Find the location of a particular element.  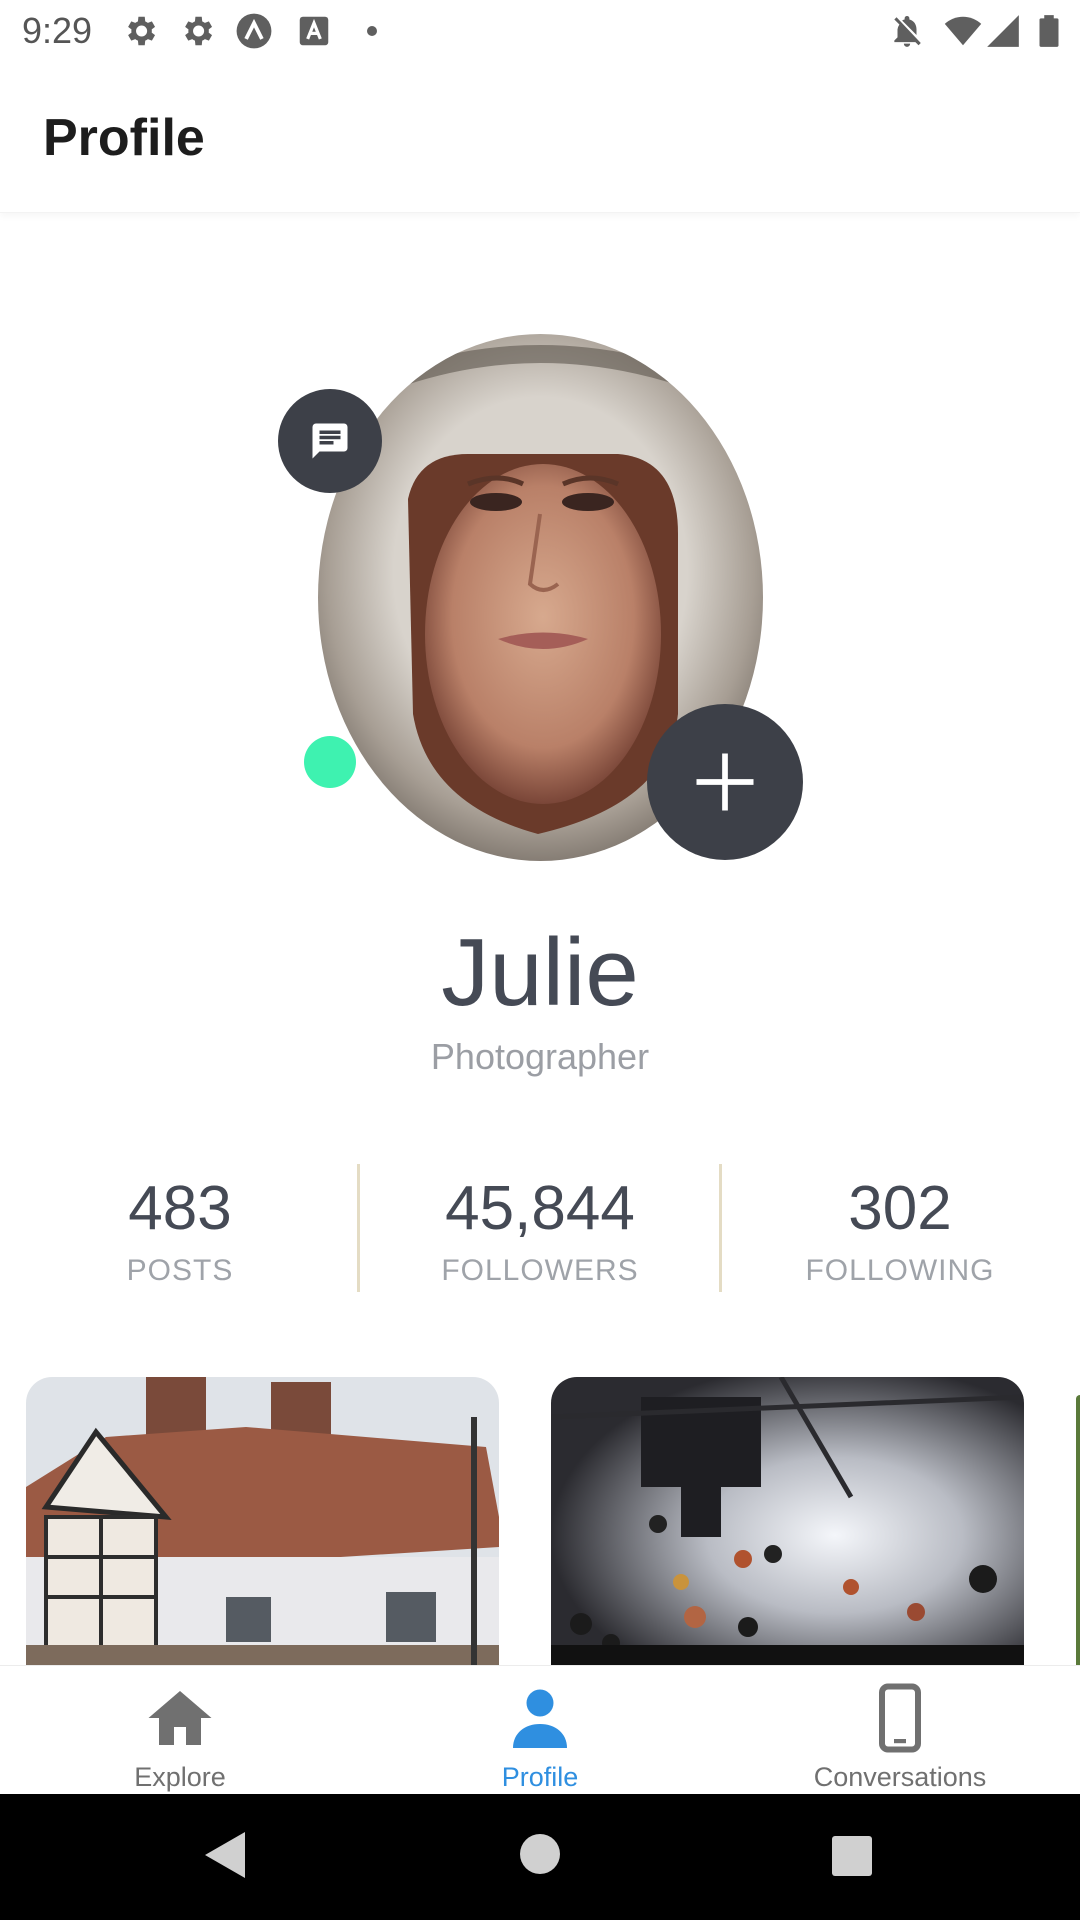

stat-followers: 45,844 FOLLOWERS is located at coordinates (540, 1229).